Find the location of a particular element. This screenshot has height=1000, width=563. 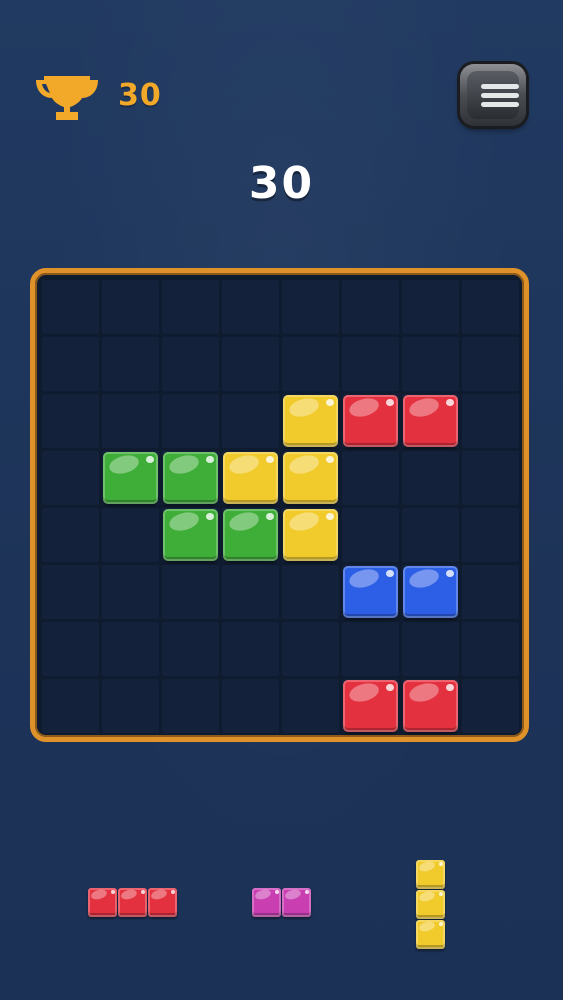

menu-icon is located at coordinates (493, 95).